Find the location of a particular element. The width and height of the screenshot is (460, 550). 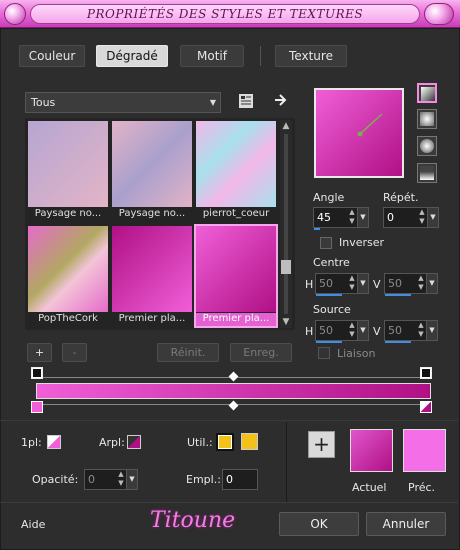

arrow-right-icon is located at coordinates (281, 100).